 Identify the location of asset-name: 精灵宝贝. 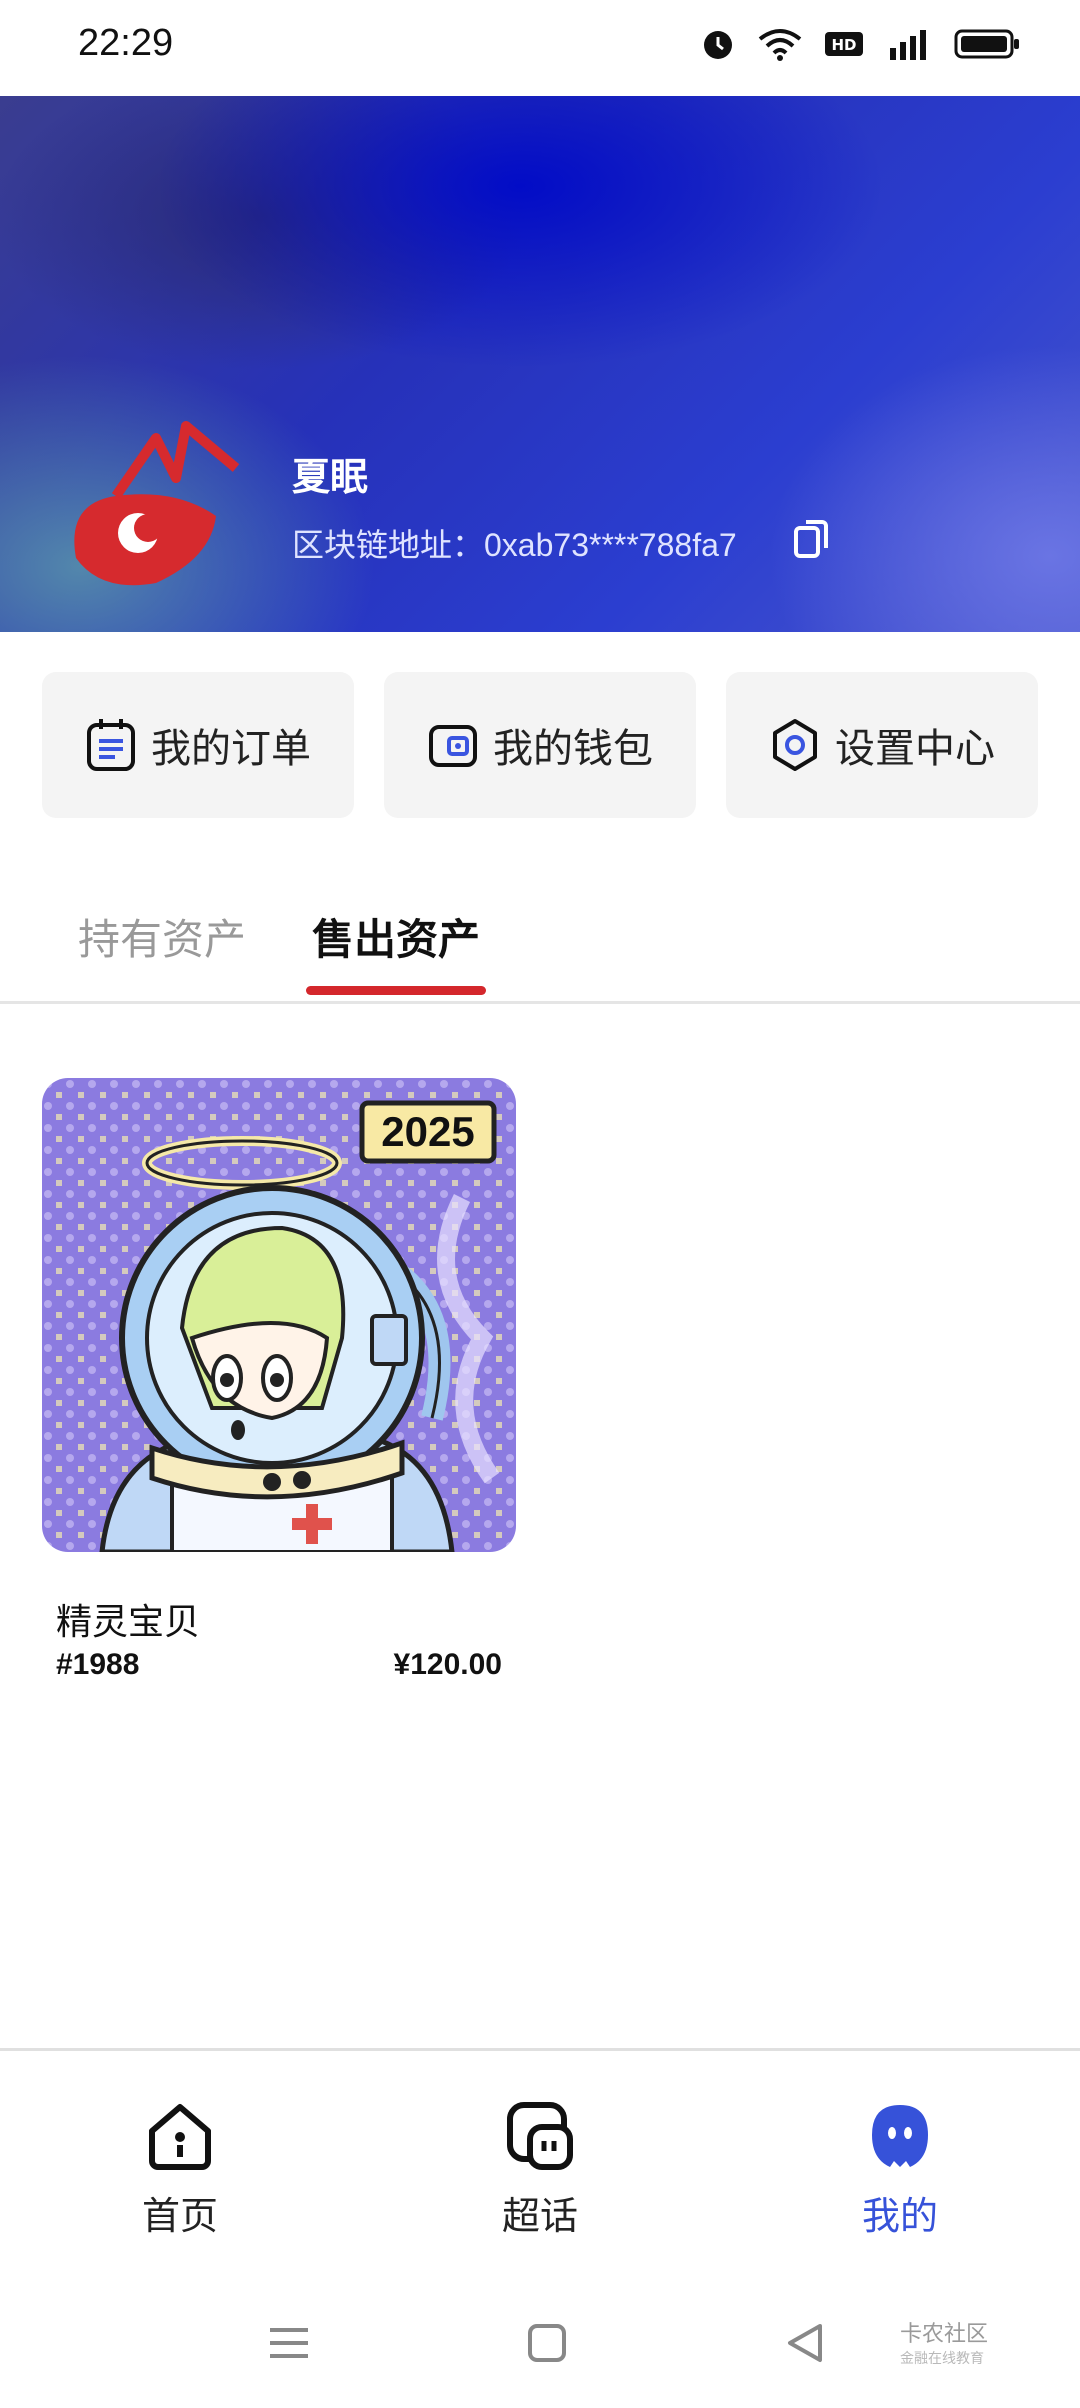
(128, 1621).